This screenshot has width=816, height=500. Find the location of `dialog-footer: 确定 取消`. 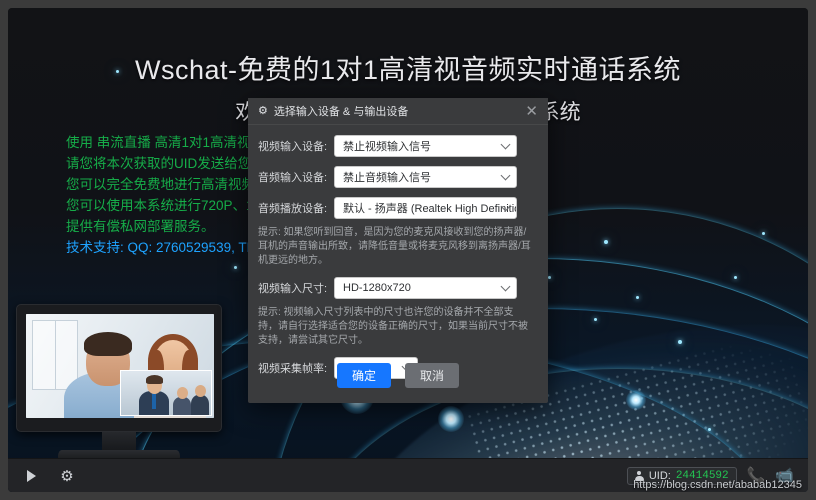

dialog-footer: 确定 取消 is located at coordinates (398, 375).